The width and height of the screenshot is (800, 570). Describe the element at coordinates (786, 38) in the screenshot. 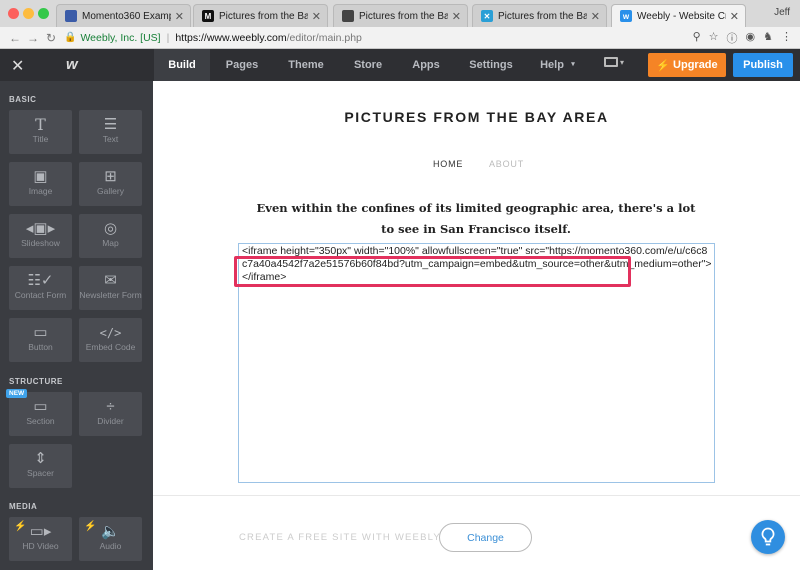

I see `menu-dots-icon: ⋮` at that location.